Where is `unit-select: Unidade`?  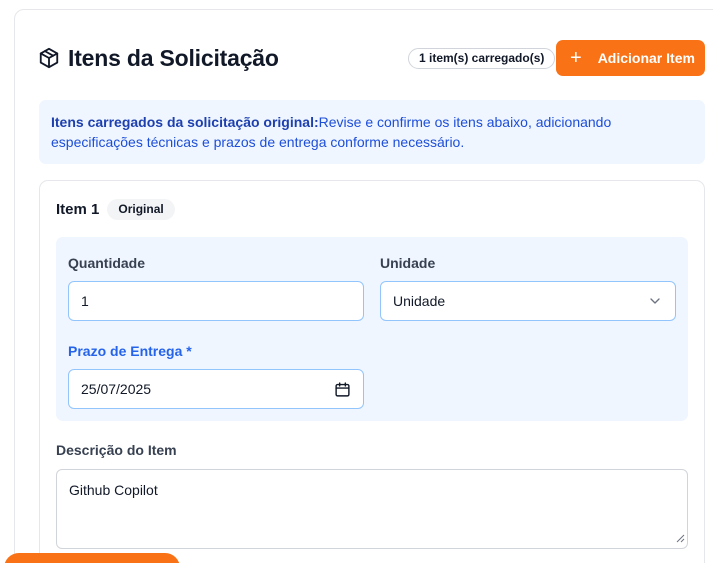
unit-select: Unidade is located at coordinates (528, 301).